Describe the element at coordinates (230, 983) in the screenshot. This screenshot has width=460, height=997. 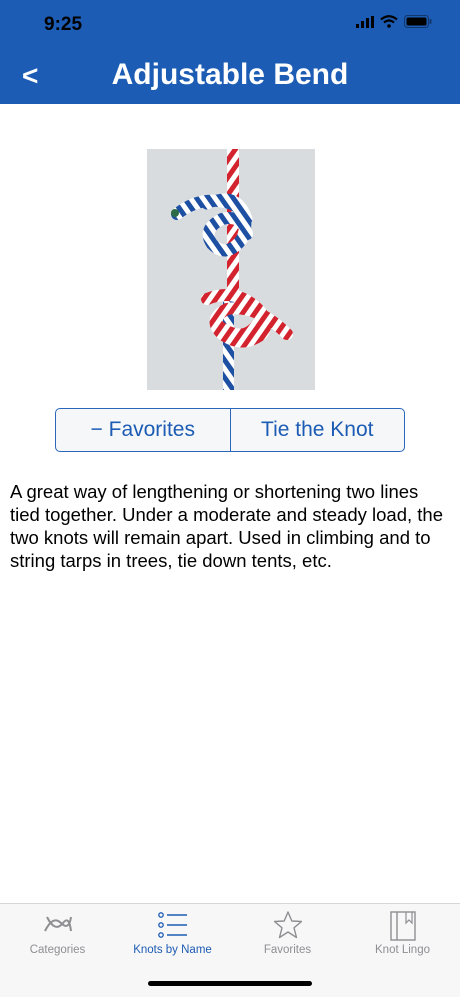
I see `home-indicator` at that location.